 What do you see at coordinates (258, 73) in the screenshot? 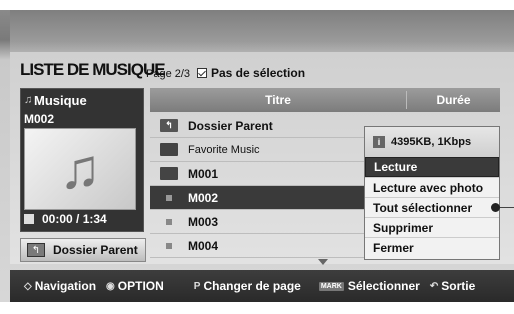
I see `selection-status-label: Pas de sélection` at bounding box center [258, 73].